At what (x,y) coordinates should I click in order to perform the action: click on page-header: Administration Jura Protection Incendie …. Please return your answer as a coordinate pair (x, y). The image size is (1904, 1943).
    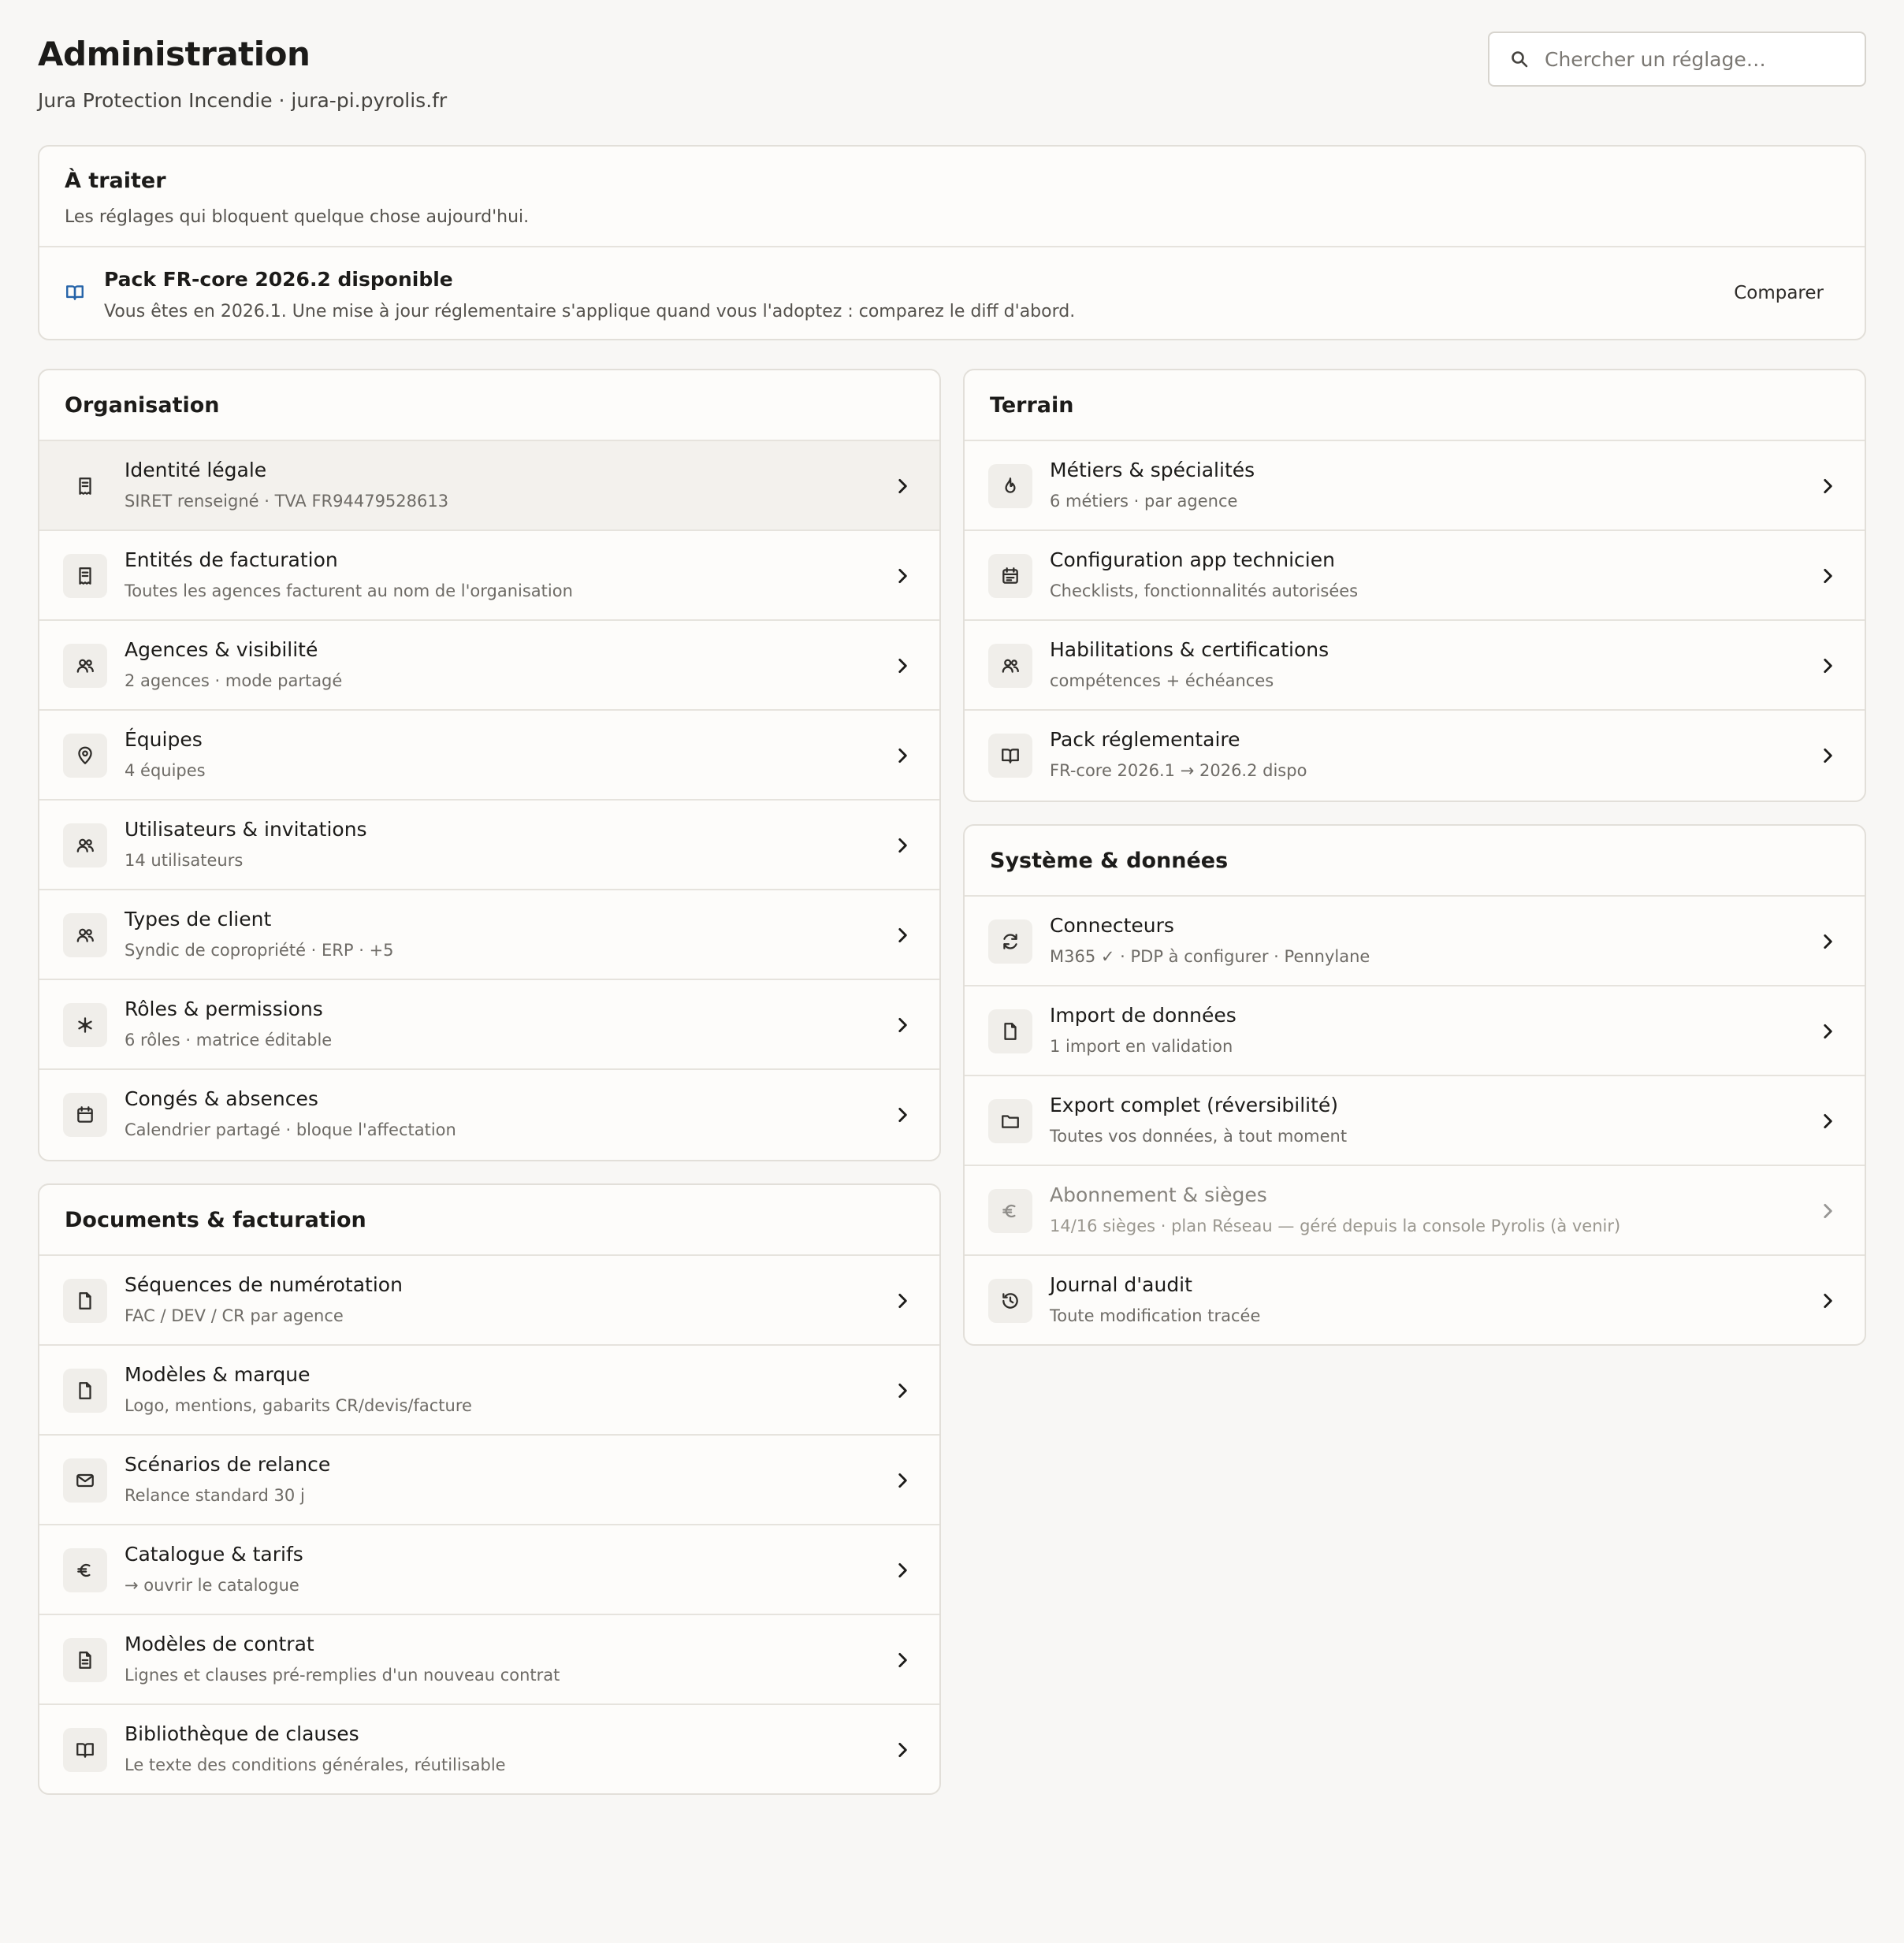
    Looking at the image, I should click on (242, 73).